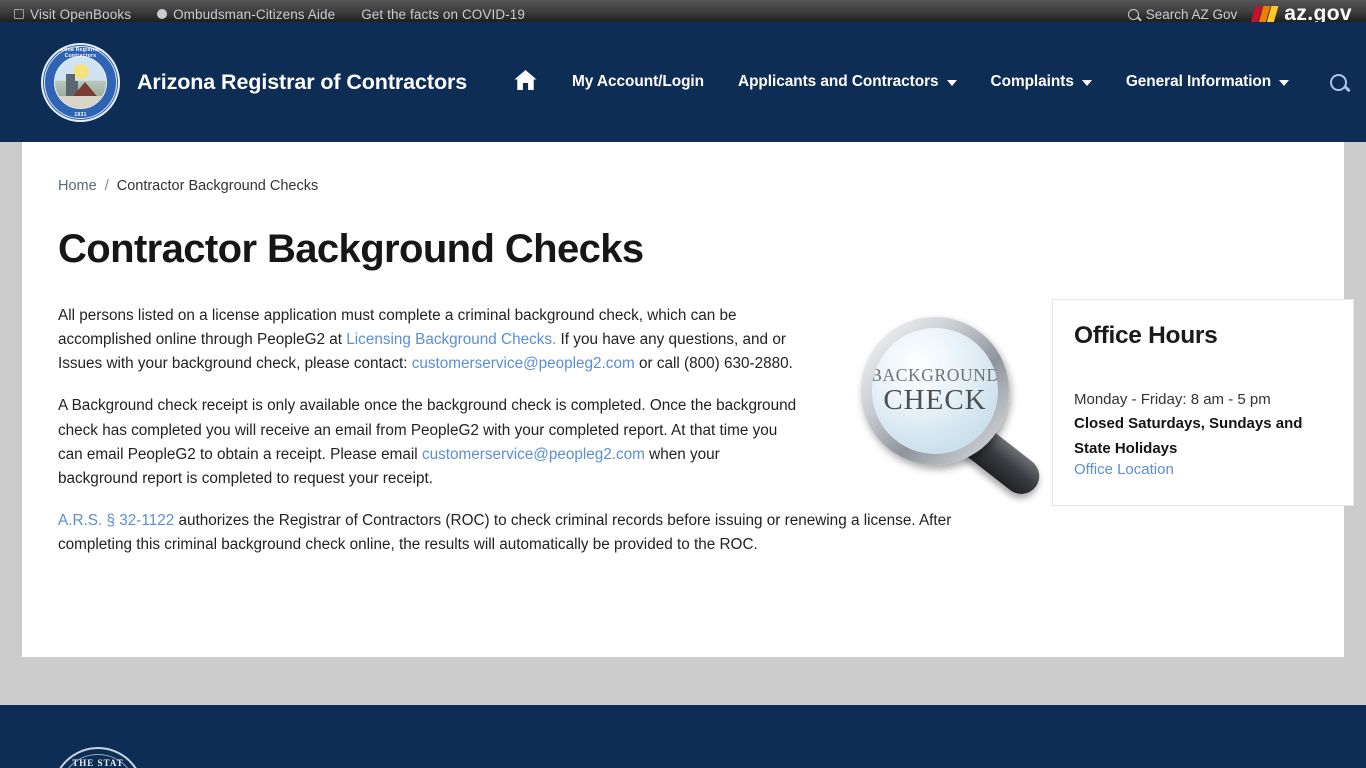 This screenshot has width=1366, height=768. I want to click on breadcrumb-home-link: Home, so click(77, 186).